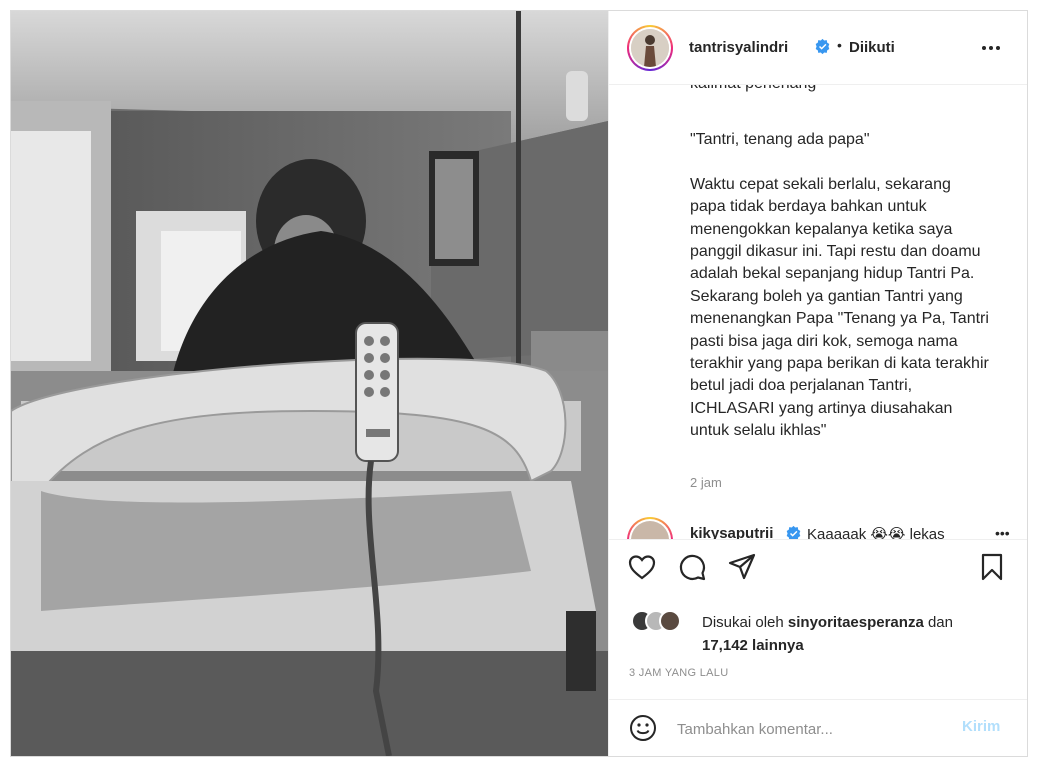 The image size is (1039, 769). What do you see at coordinates (650, 528) in the screenshot?
I see `commenter-avatar` at bounding box center [650, 528].